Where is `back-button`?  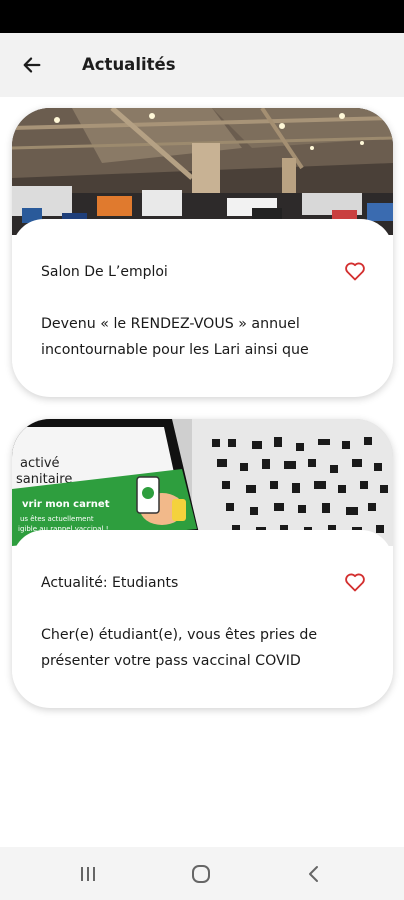 back-button is located at coordinates (32, 65).